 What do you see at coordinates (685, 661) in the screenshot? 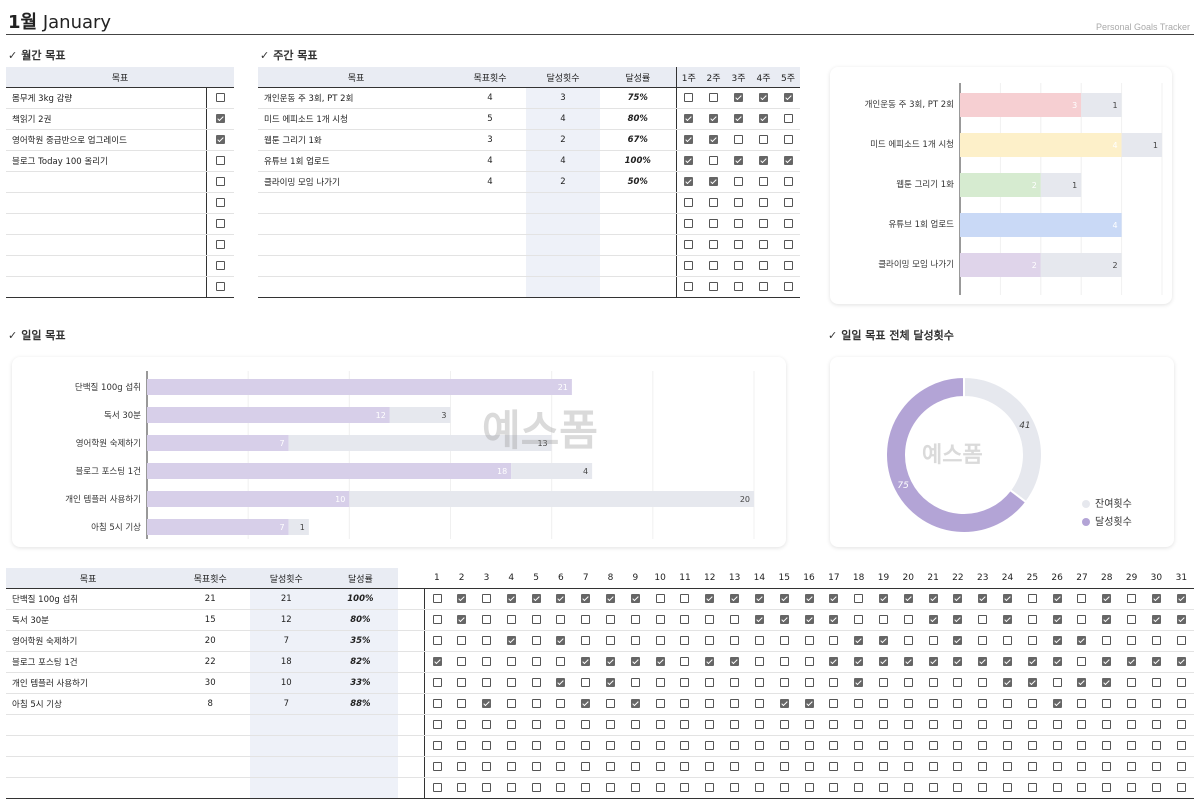
I see `day-11-checkbox` at bounding box center [685, 661].